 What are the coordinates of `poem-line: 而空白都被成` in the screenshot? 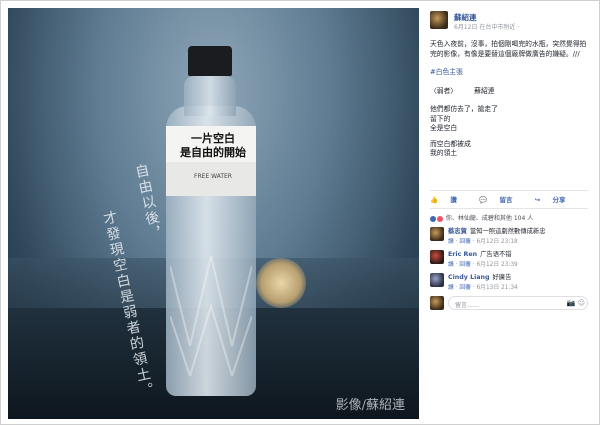 It's located at (450, 143).